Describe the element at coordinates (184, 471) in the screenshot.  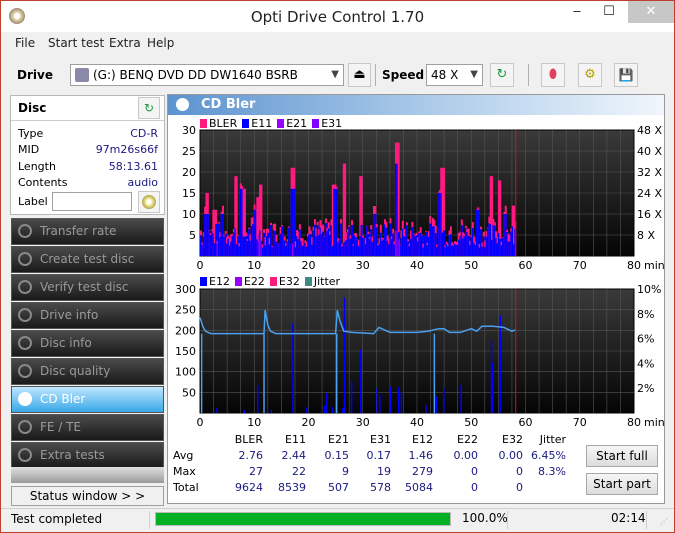
I see `stats-row-label: Max` at that location.